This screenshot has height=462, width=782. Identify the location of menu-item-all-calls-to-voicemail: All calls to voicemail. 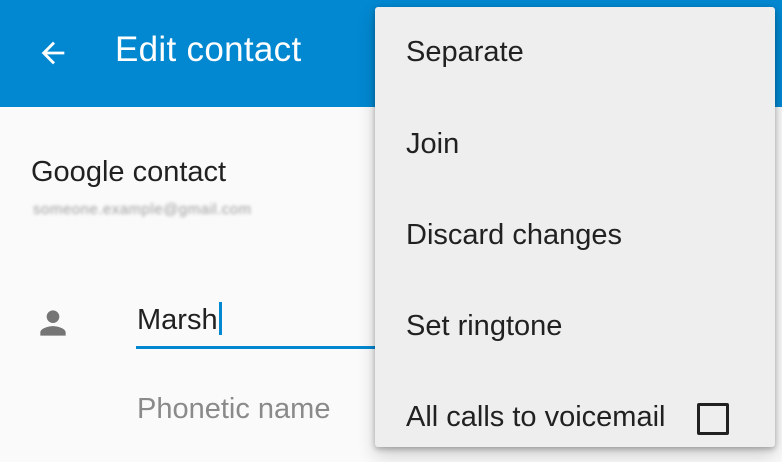
(575, 417).